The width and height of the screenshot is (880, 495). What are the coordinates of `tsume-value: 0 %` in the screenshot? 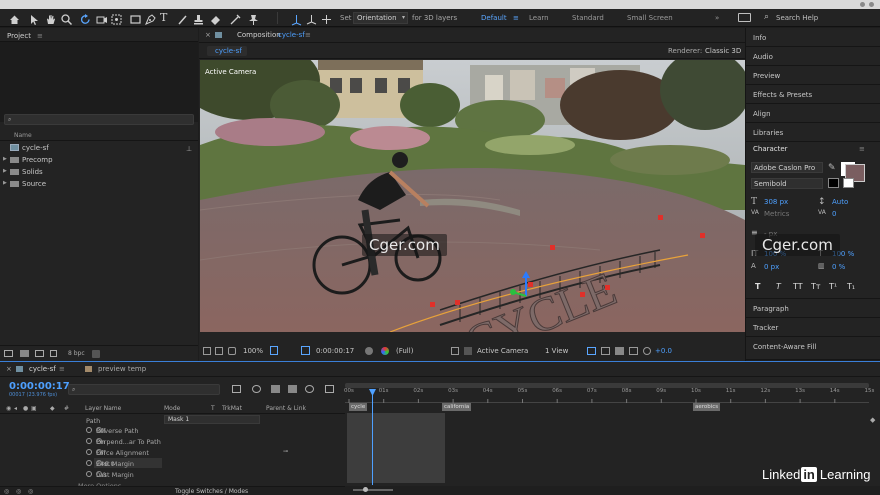 It's located at (838, 267).